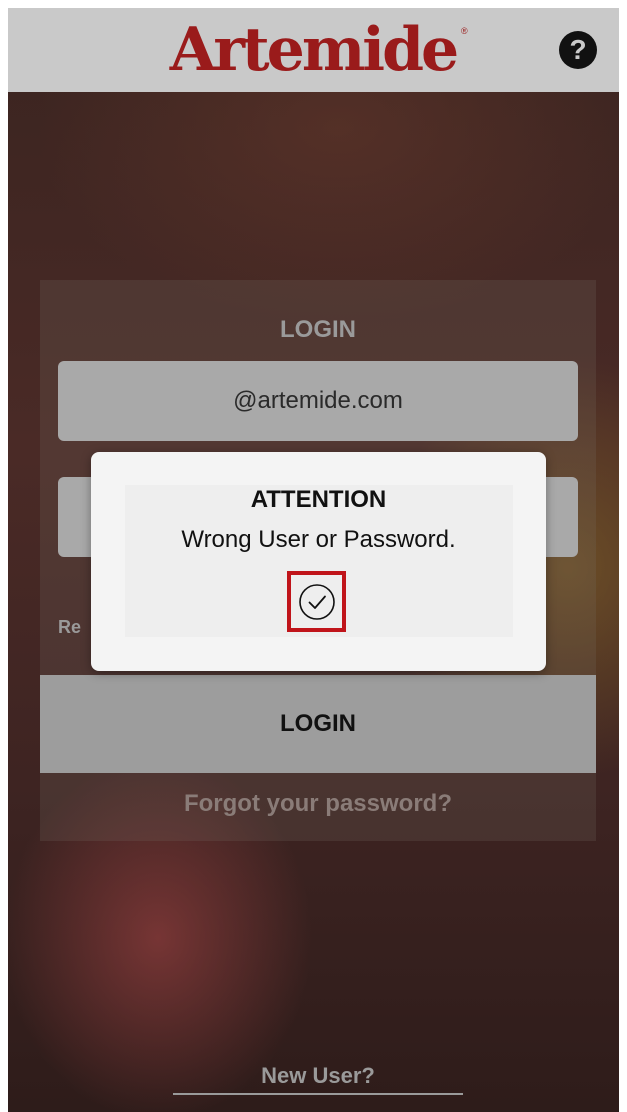 The width and height of the screenshot is (627, 1112). Describe the element at coordinates (318, 561) in the screenshot. I see `alert-dialog: ATTENTION Wrong User or Password.` at that location.